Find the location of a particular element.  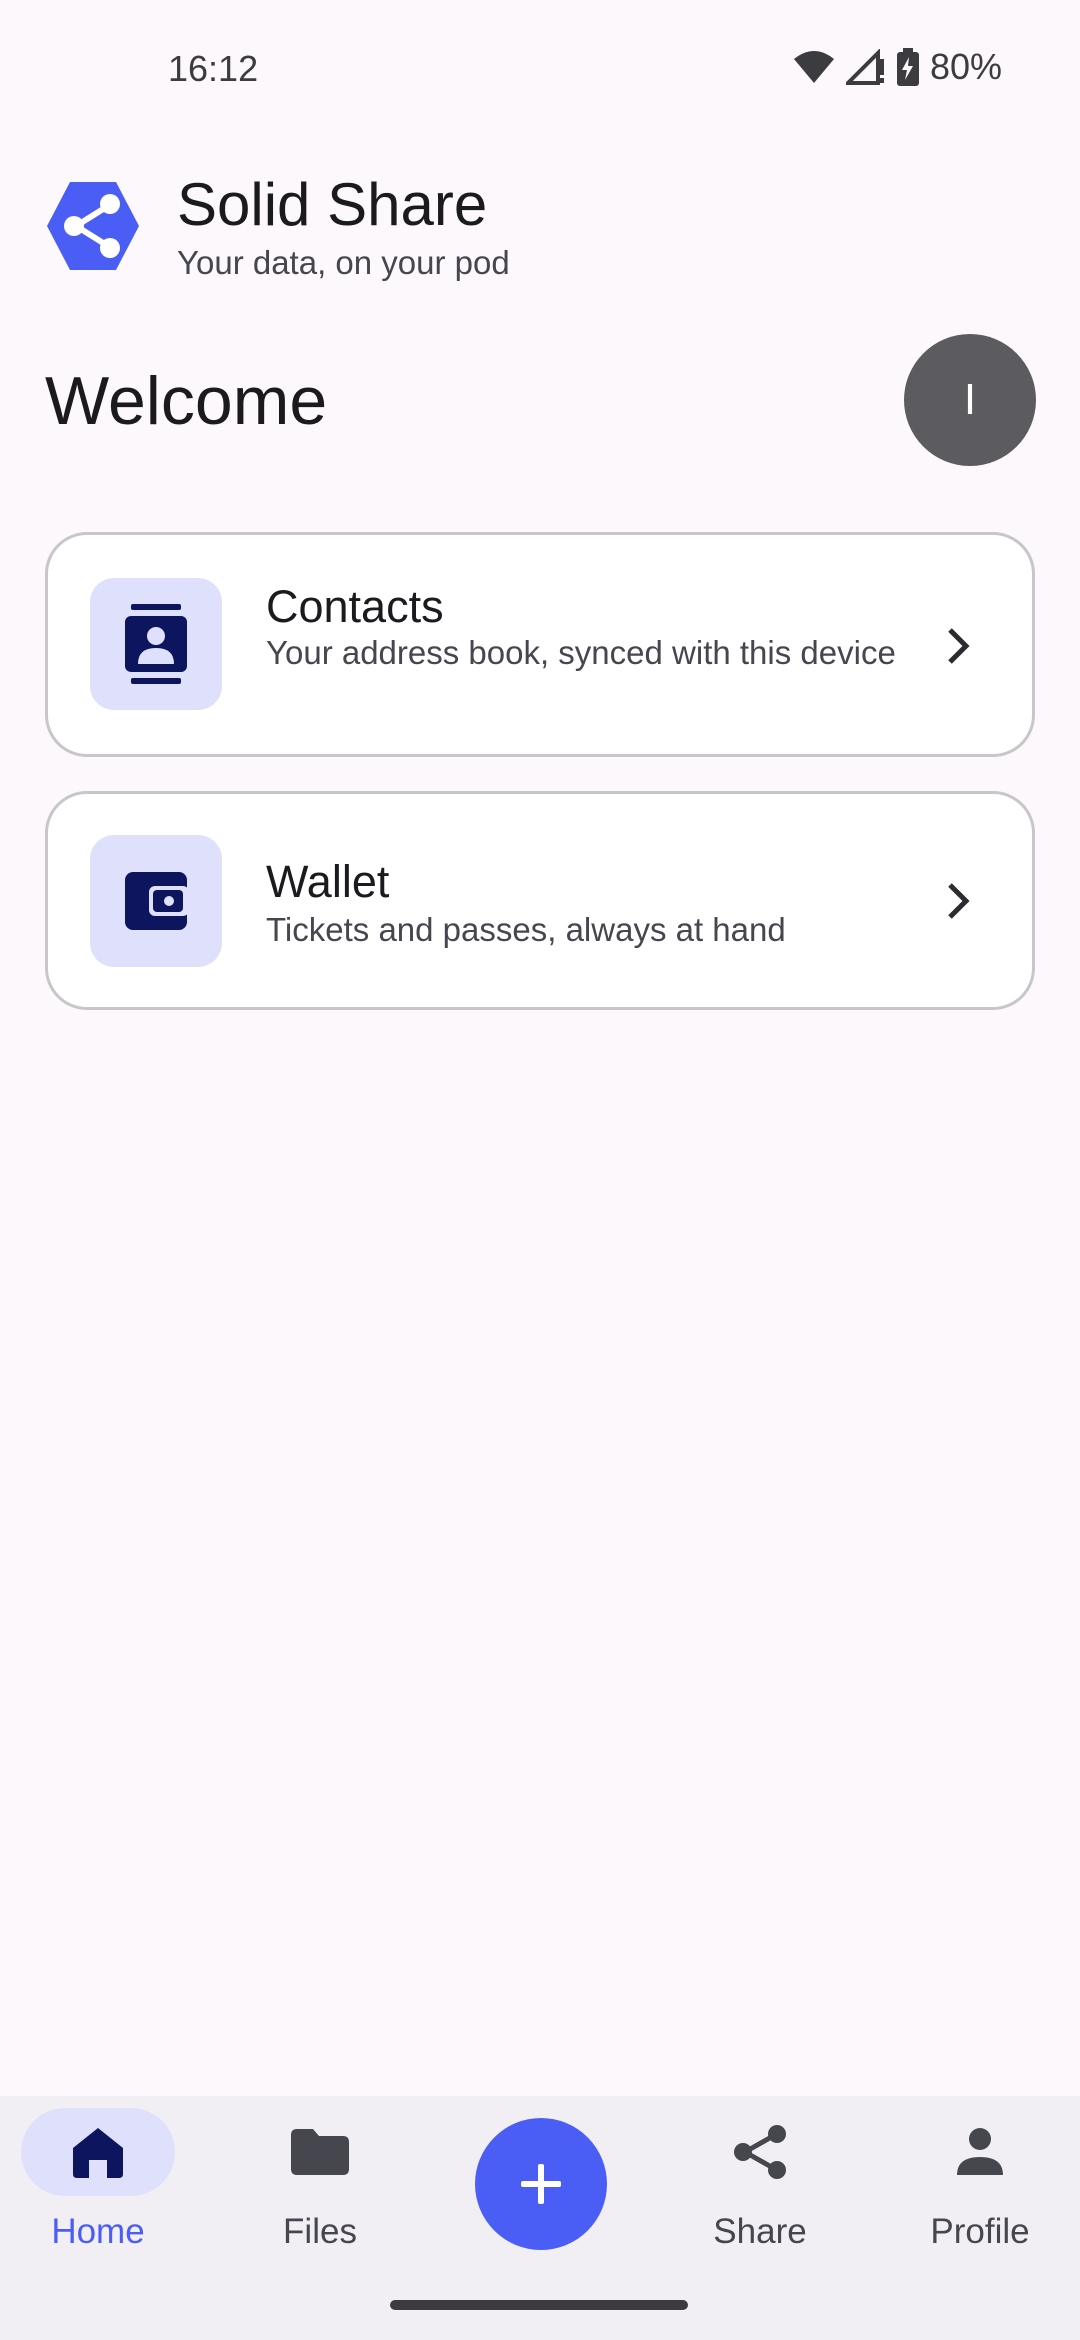

contacts-title: Contacts is located at coordinates (355, 606).